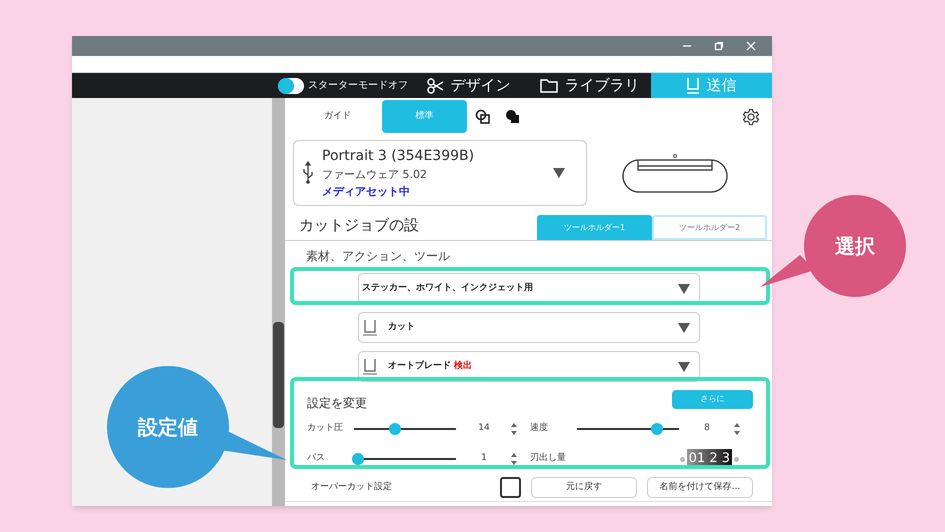 Image resolution: width=945 pixels, height=532 pixels. Describe the element at coordinates (291, 86) in the screenshot. I see `starter-mode-toggle` at that location.